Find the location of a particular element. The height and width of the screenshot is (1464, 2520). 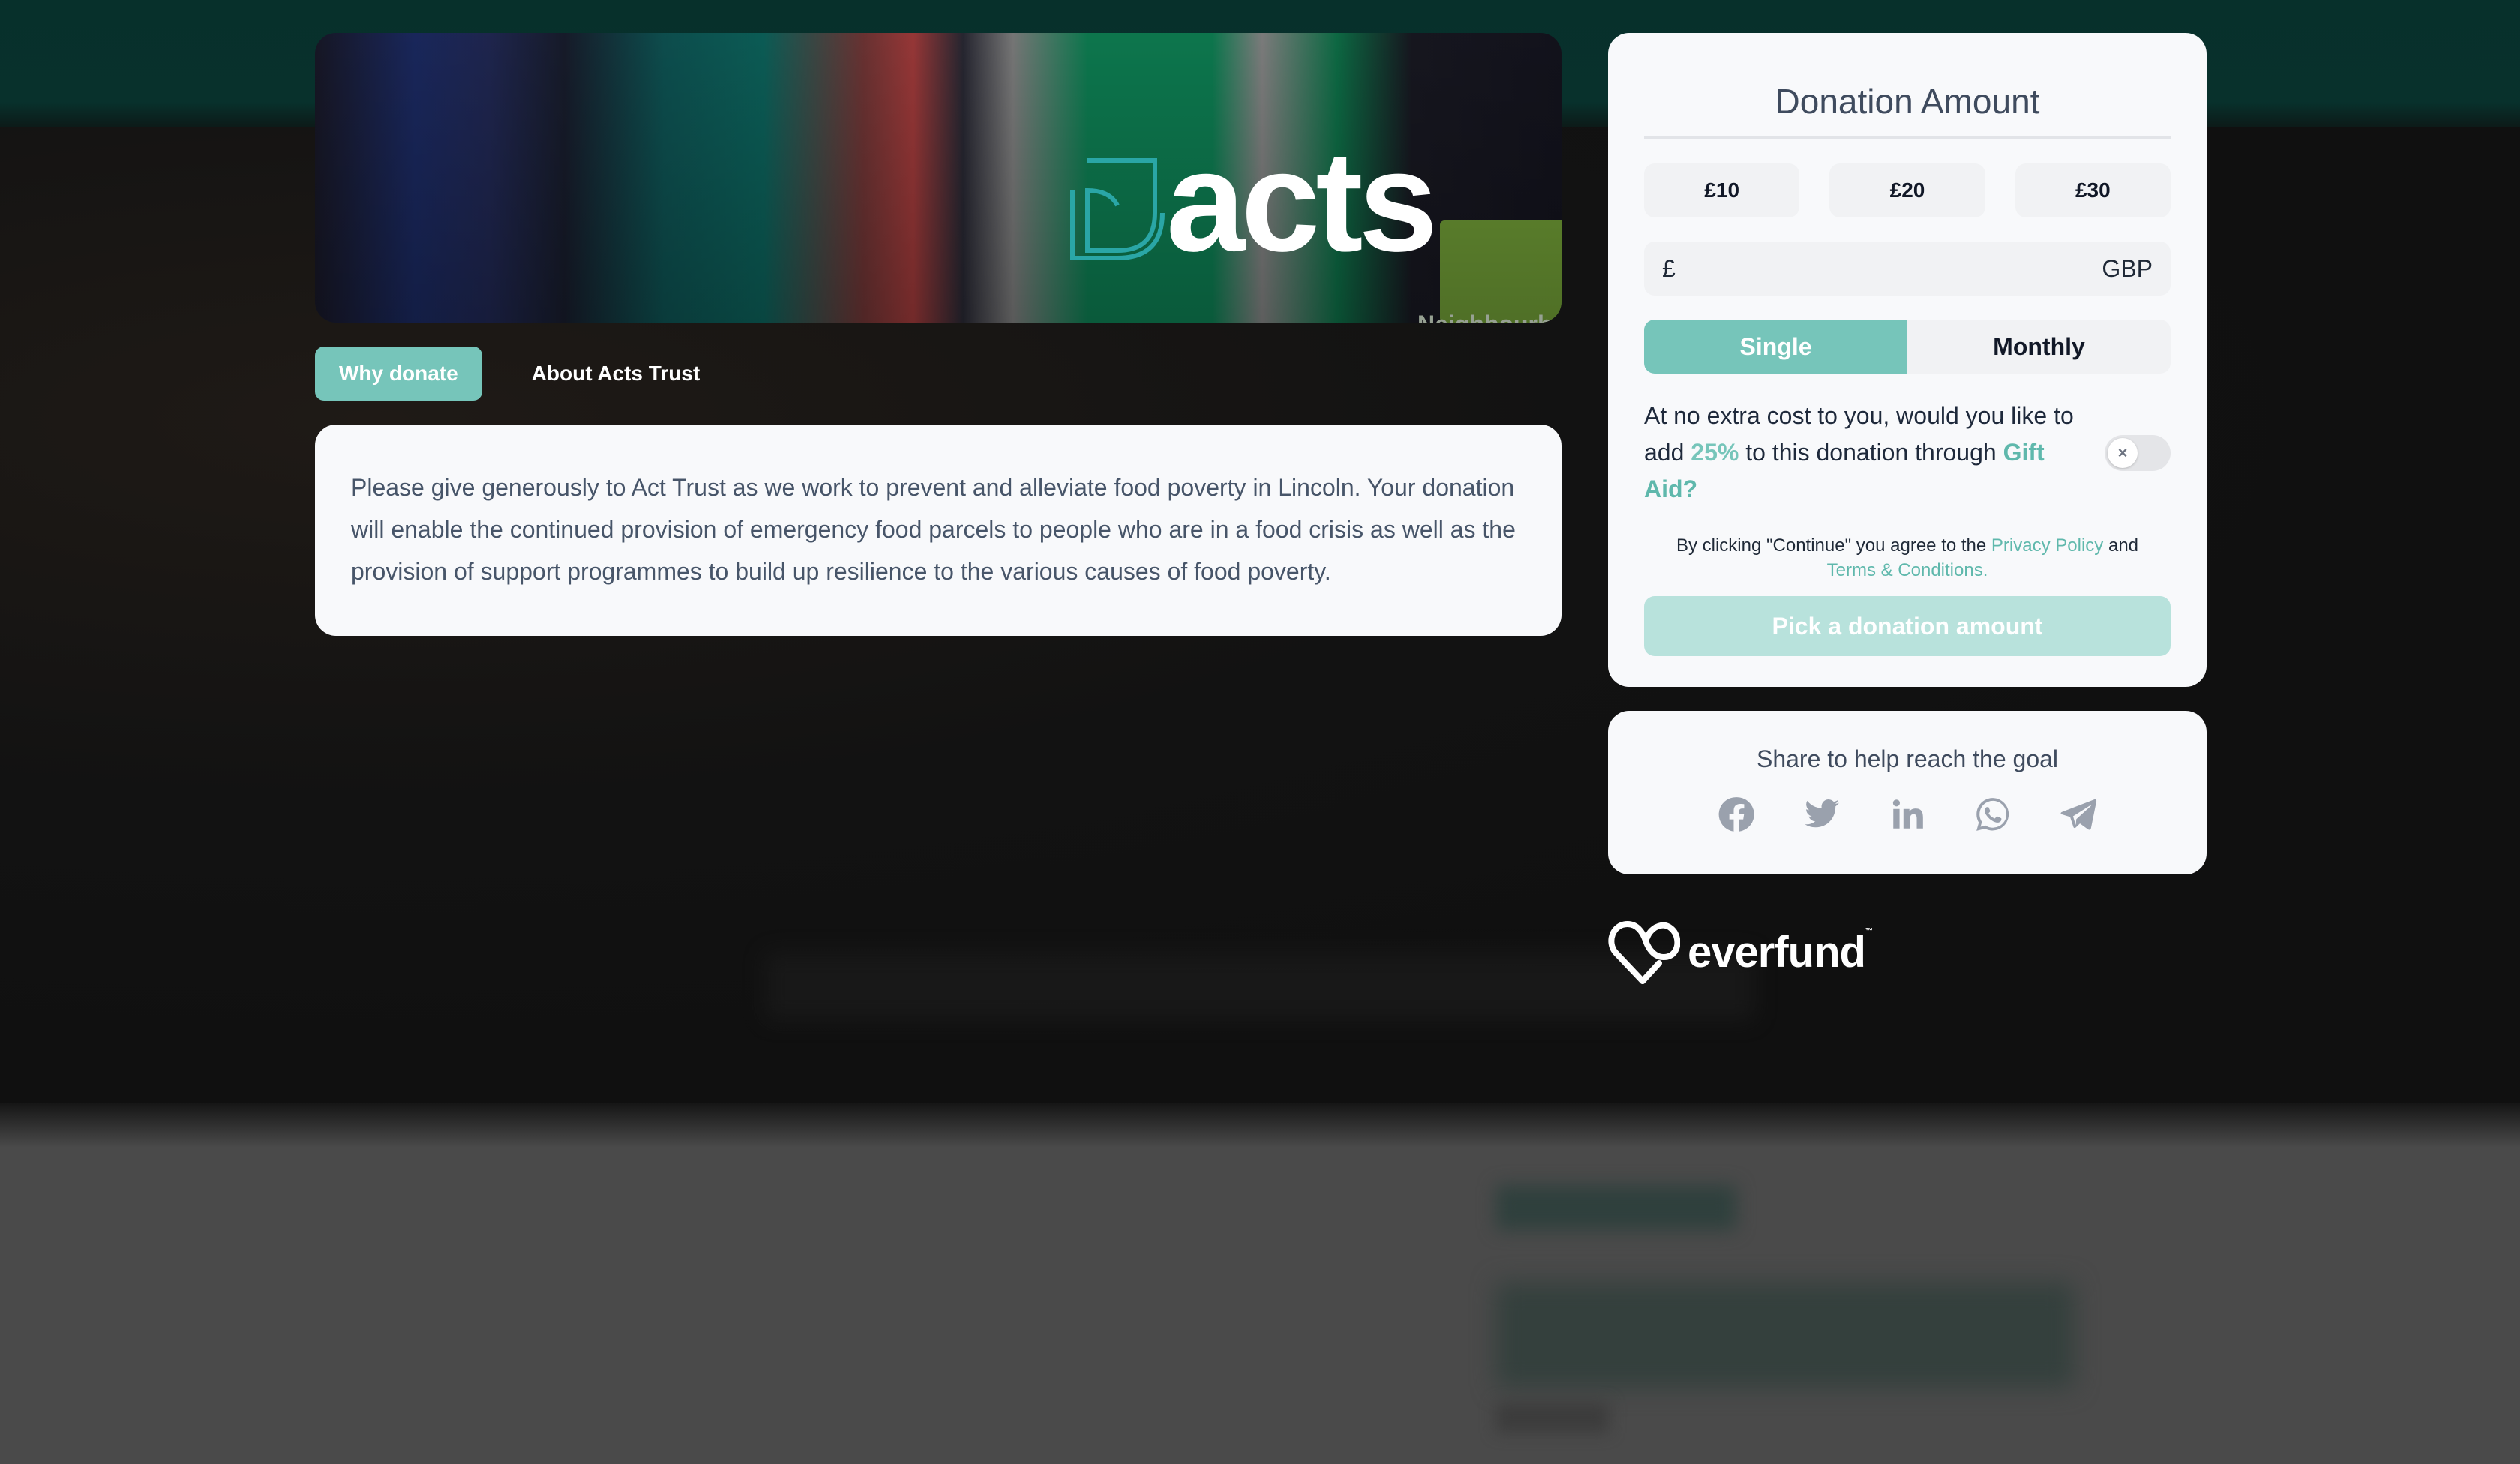

terms-conditions-link: Terms & Conditions. is located at coordinates (1907, 570).